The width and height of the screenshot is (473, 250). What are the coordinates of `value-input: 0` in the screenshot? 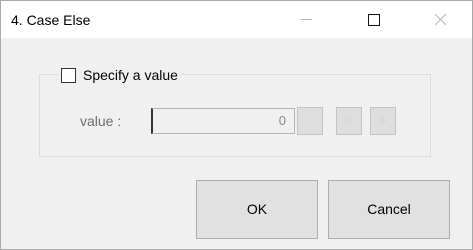 It's located at (223, 121).